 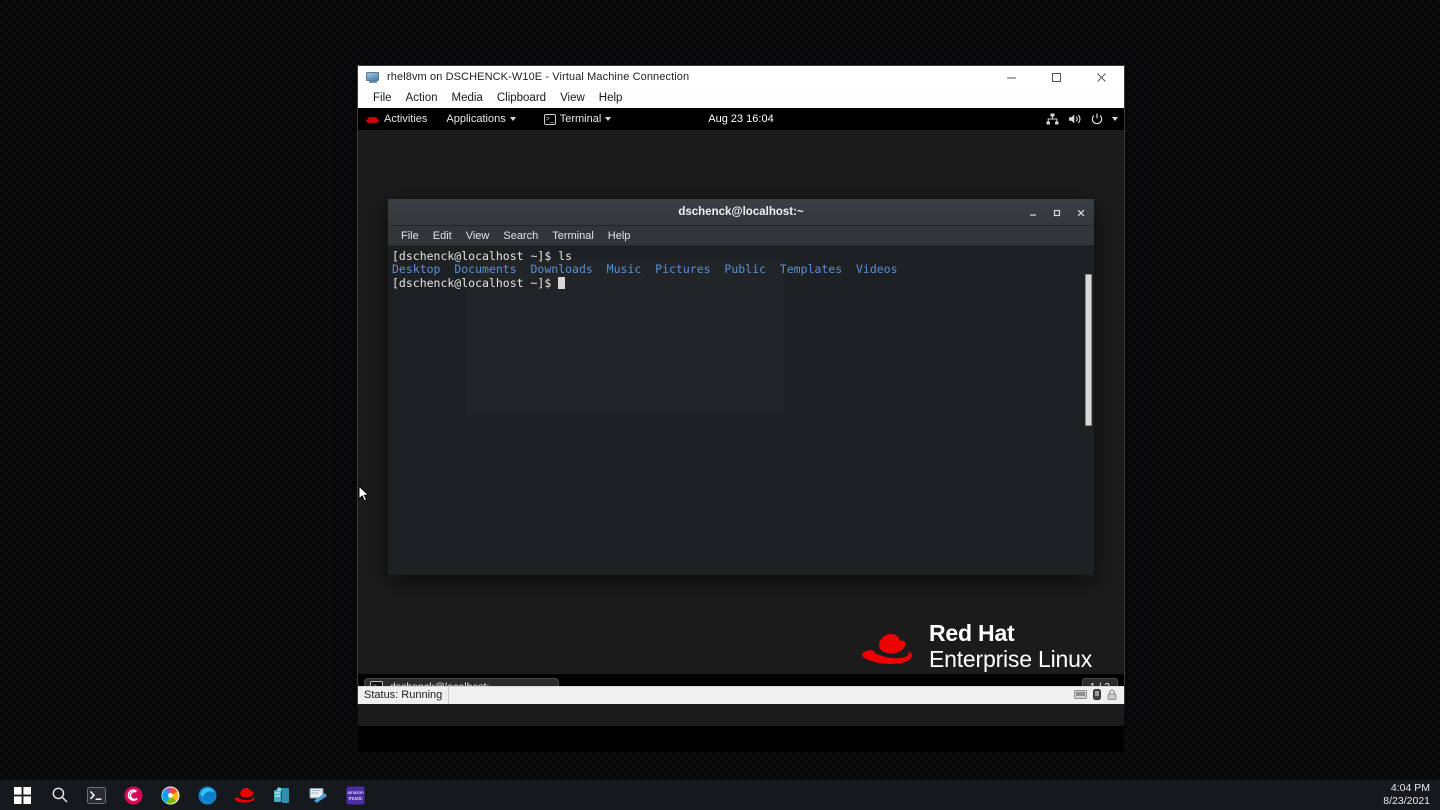 I want to click on current-app-label: Terminal, so click(x=580, y=119).